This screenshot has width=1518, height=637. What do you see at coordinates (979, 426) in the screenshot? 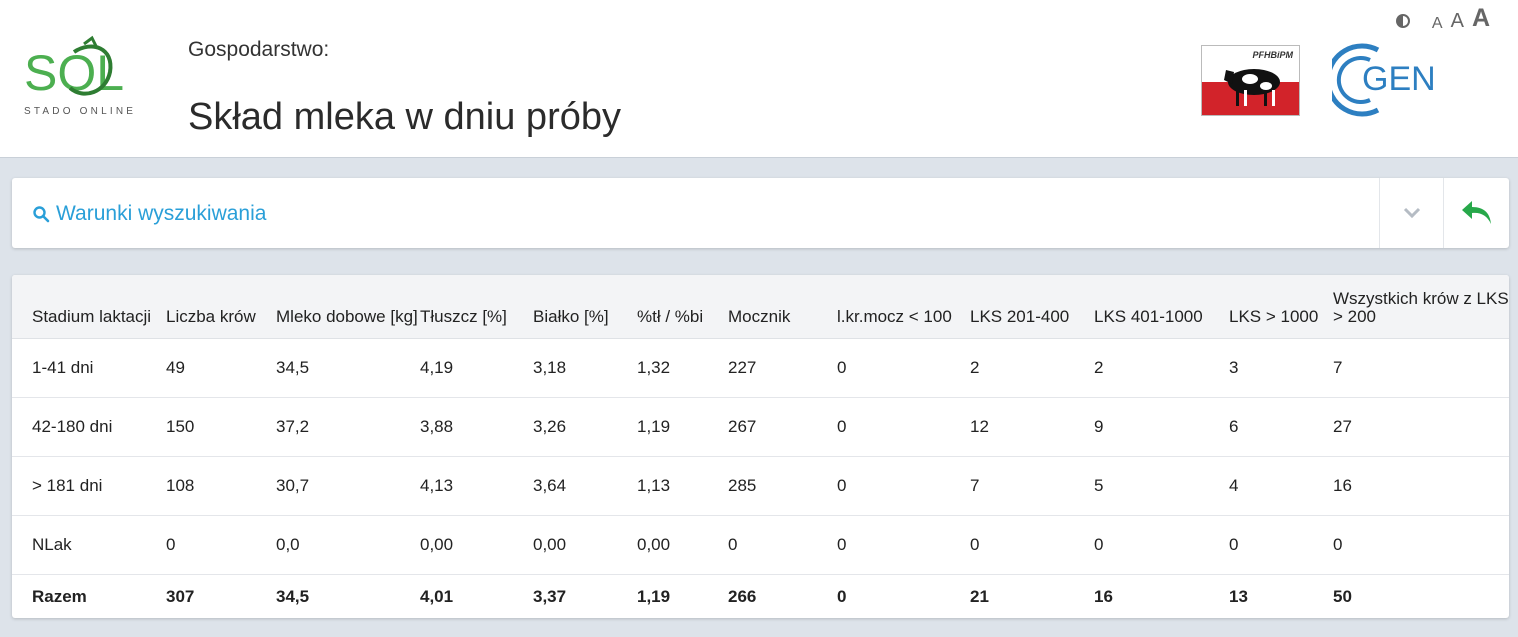
I see `table-cell: 12` at bounding box center [979, 426].